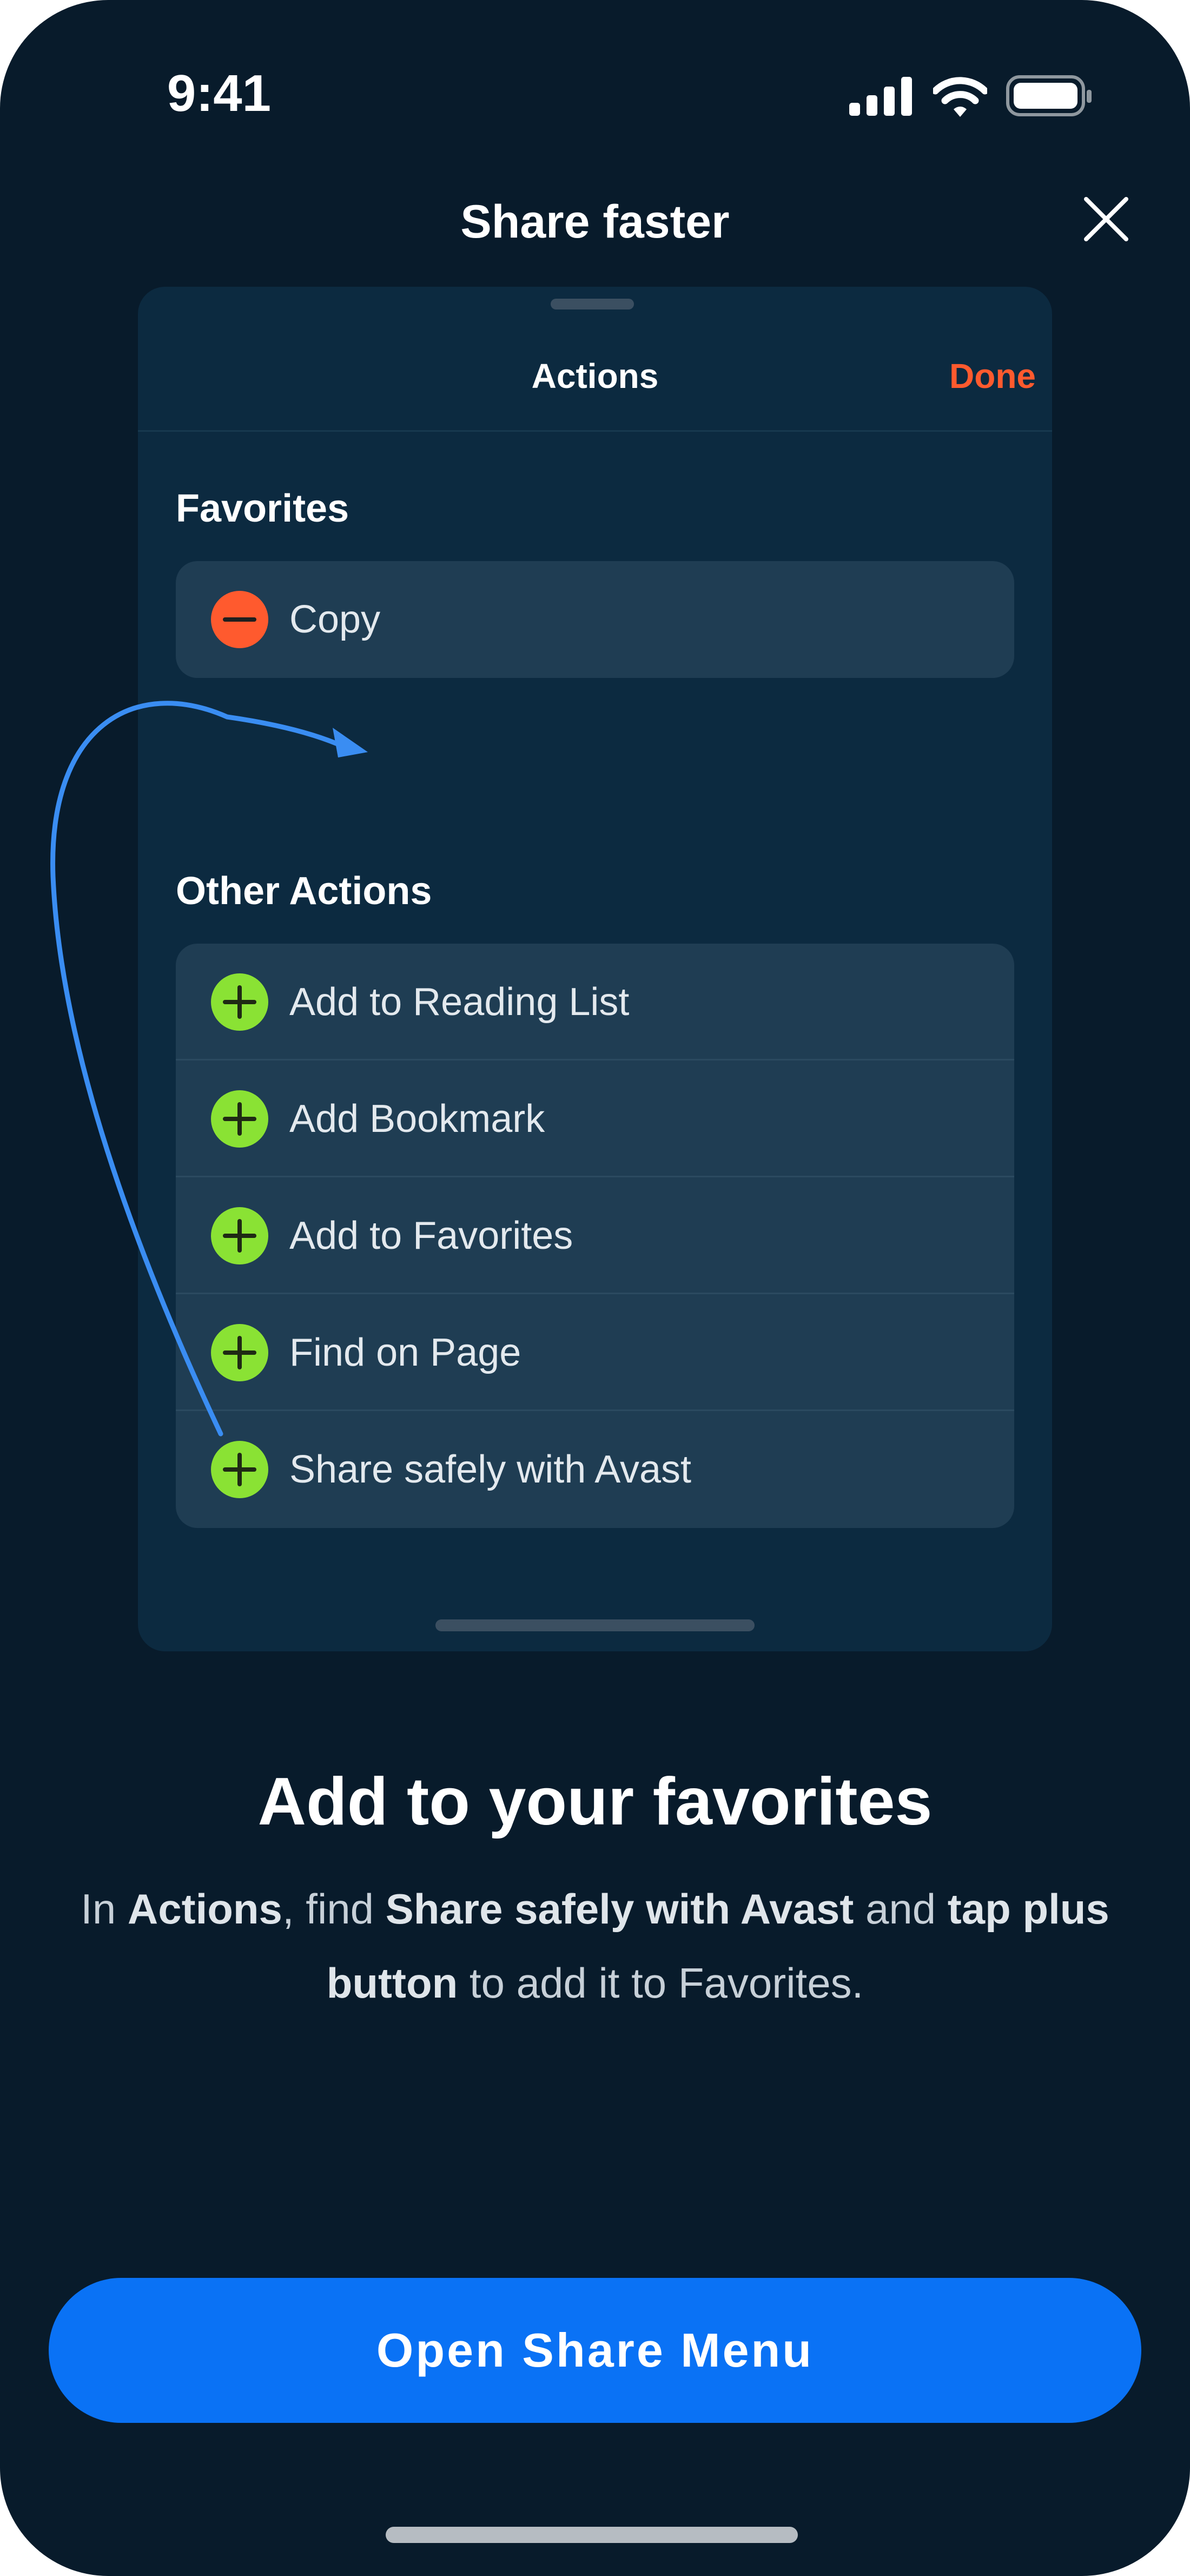 The image size is (1190, 2576). I want to click on list-item-label: Find on Page, so click(405, 1352).